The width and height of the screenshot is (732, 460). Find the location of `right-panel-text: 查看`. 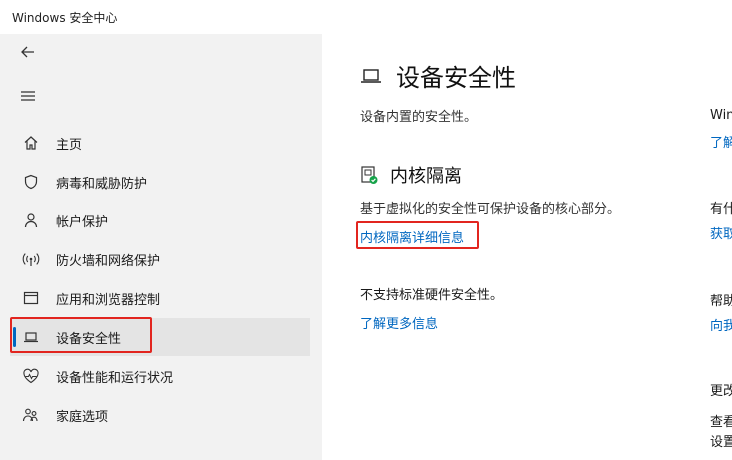

right-panel-text: 查看 is located at coordinates (721, 422).